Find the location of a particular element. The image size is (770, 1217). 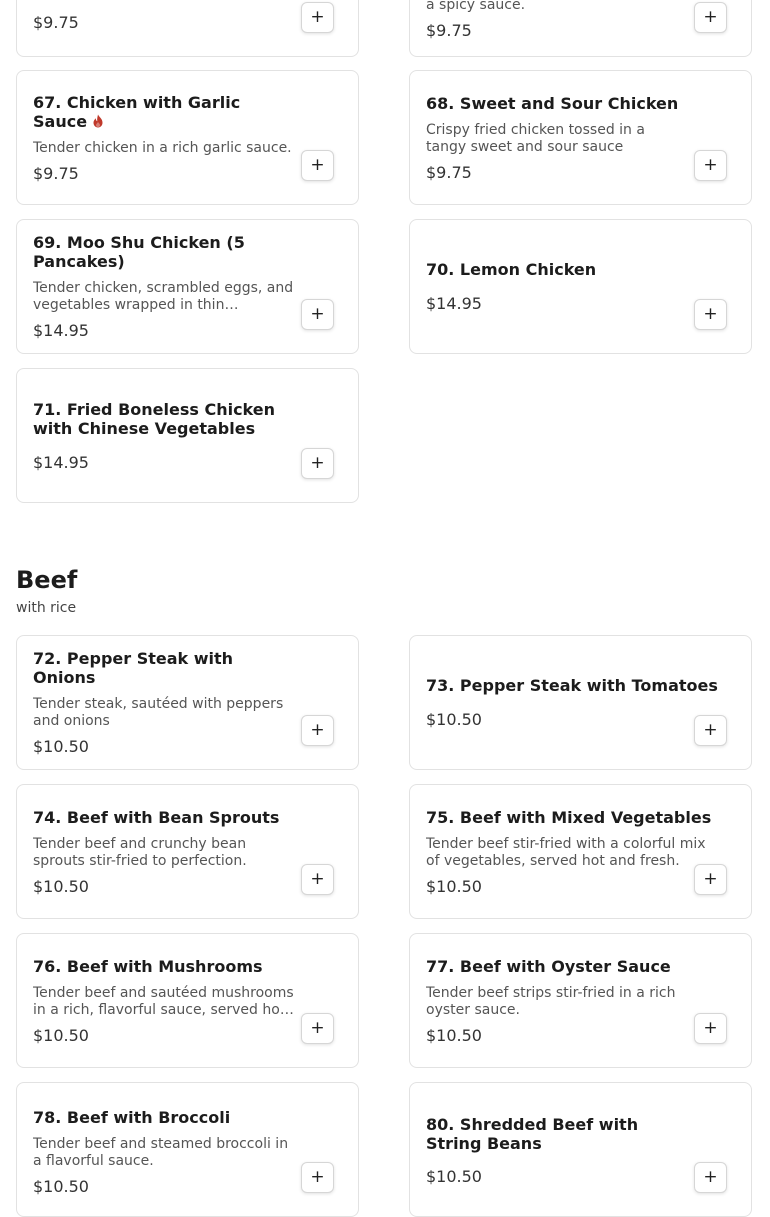

item-title: 74. Beef with Bean Sprouts is located at coordinates (156, 817).